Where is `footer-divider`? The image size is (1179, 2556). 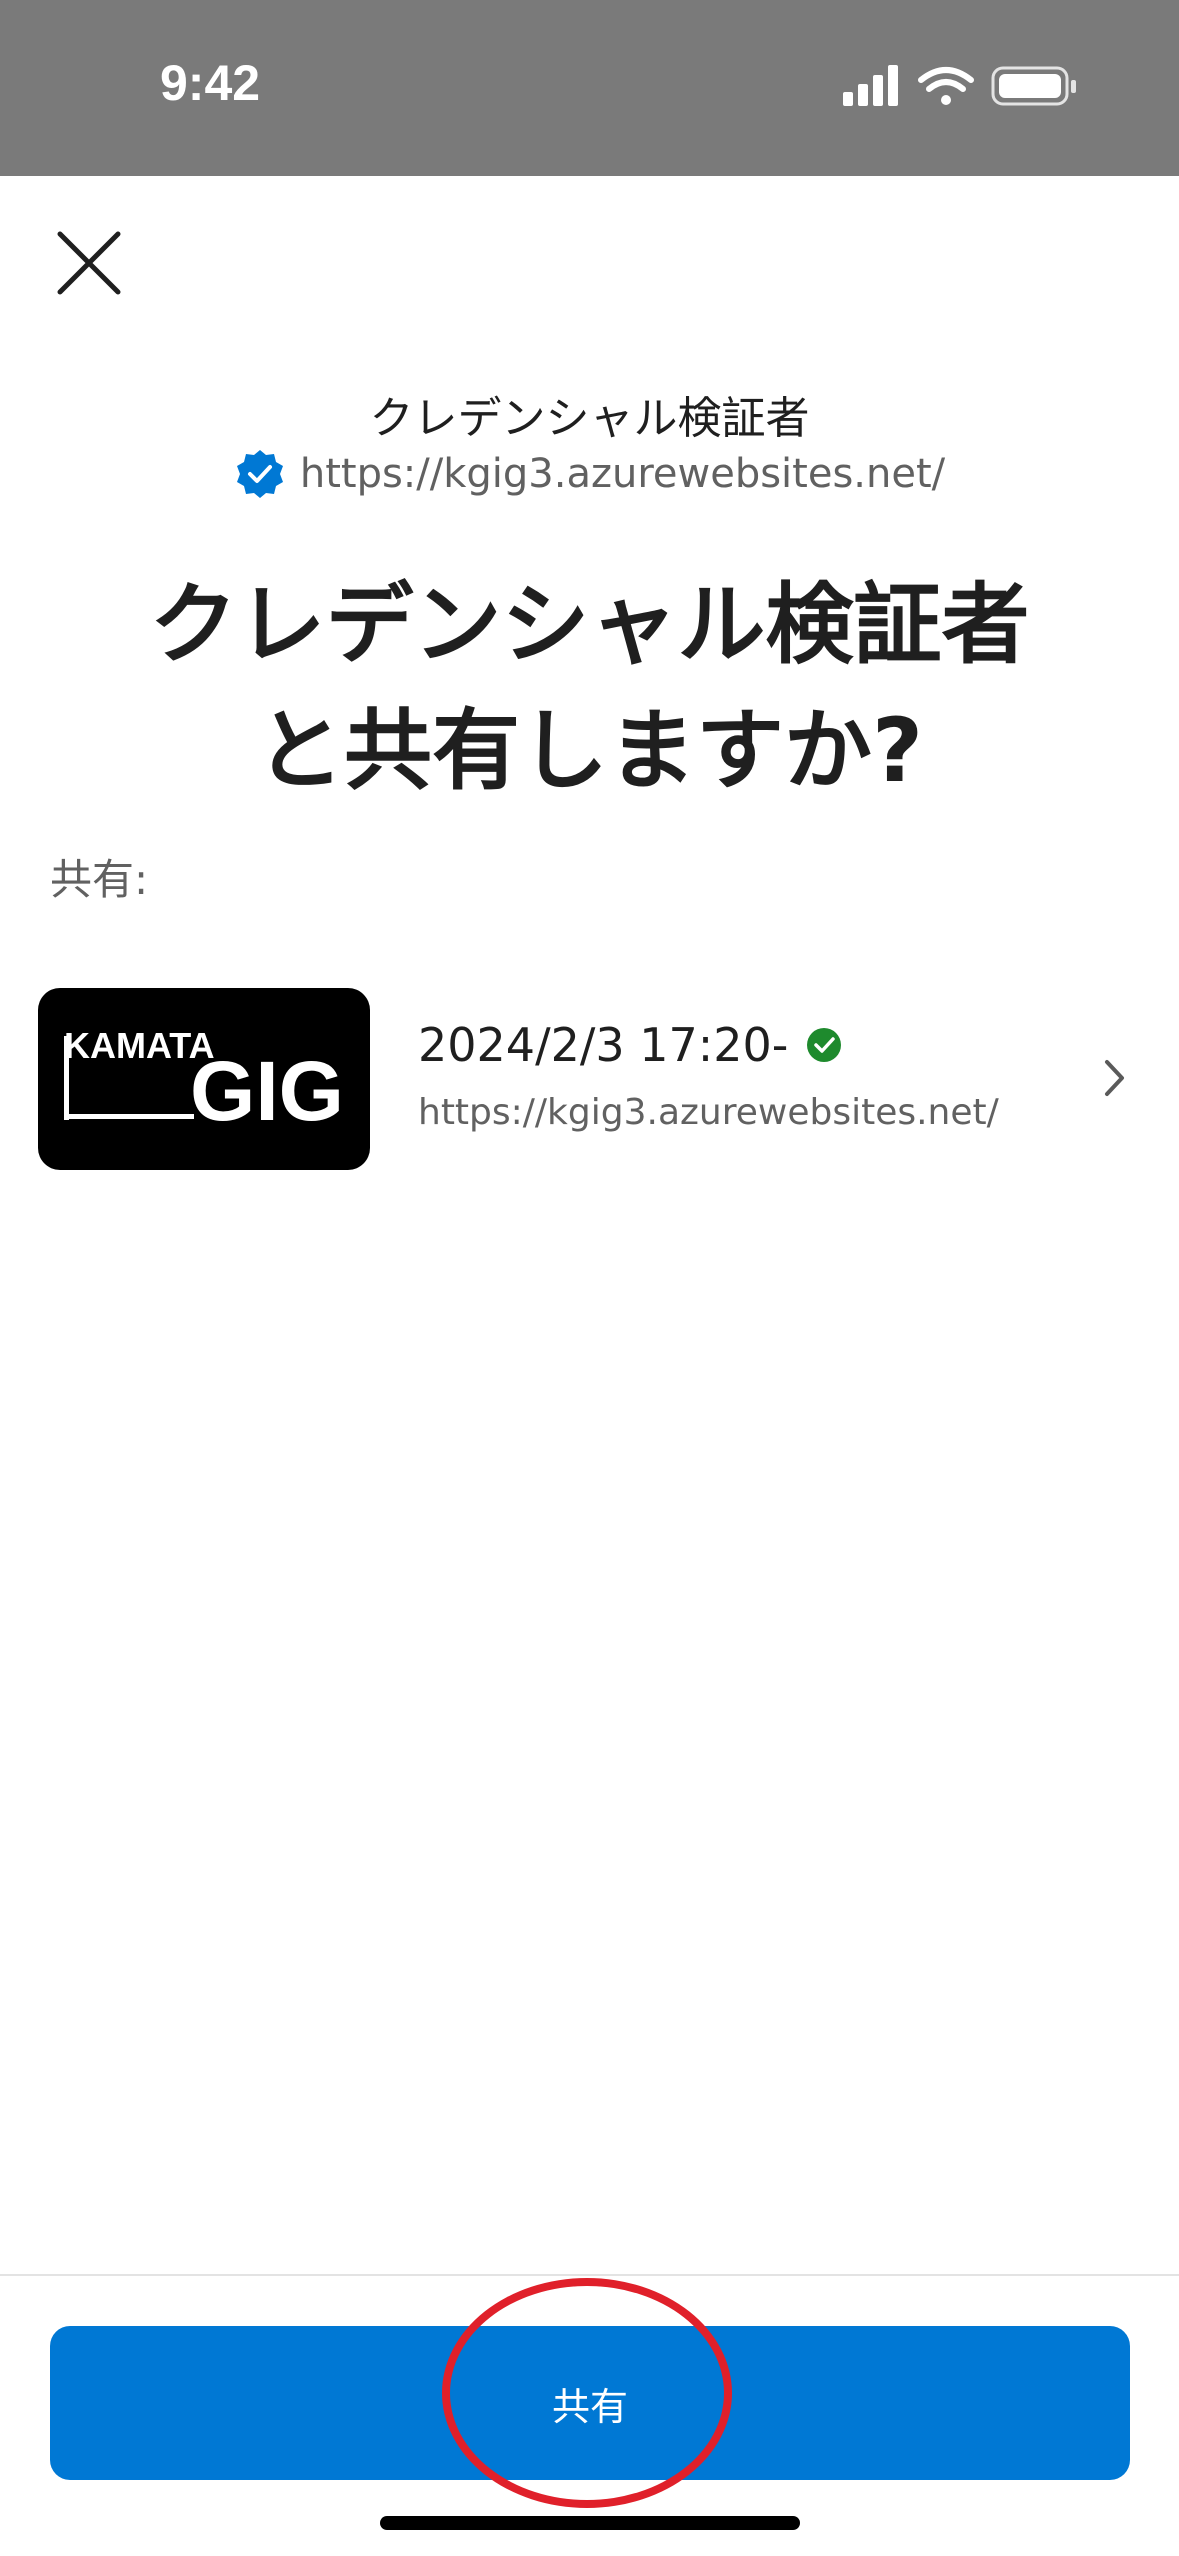
footer-divider is located at coordinates (589, 2275).